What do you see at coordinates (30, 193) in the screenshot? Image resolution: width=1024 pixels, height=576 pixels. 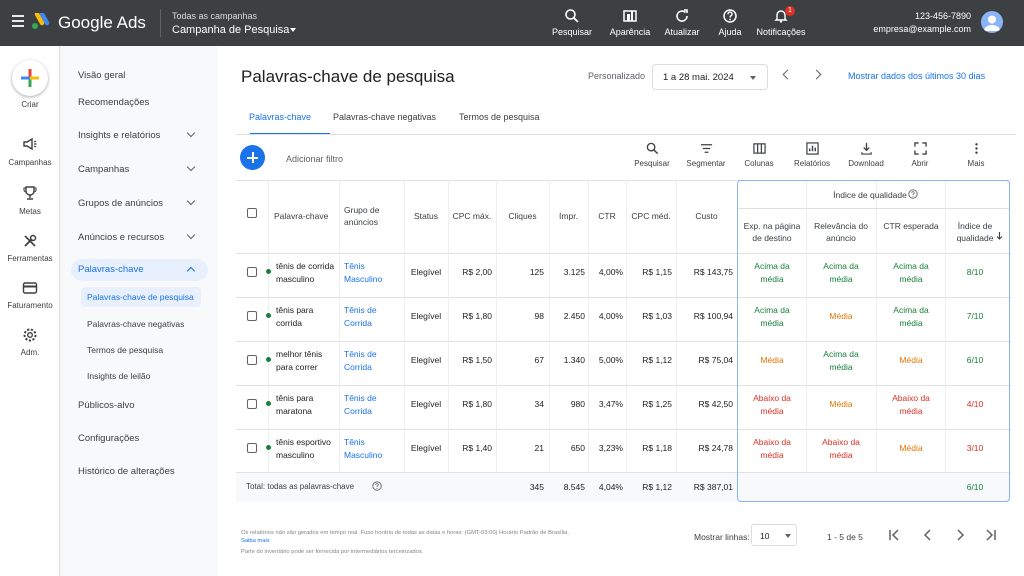 I see `trophy-icon` at bounding box center [30, 193].